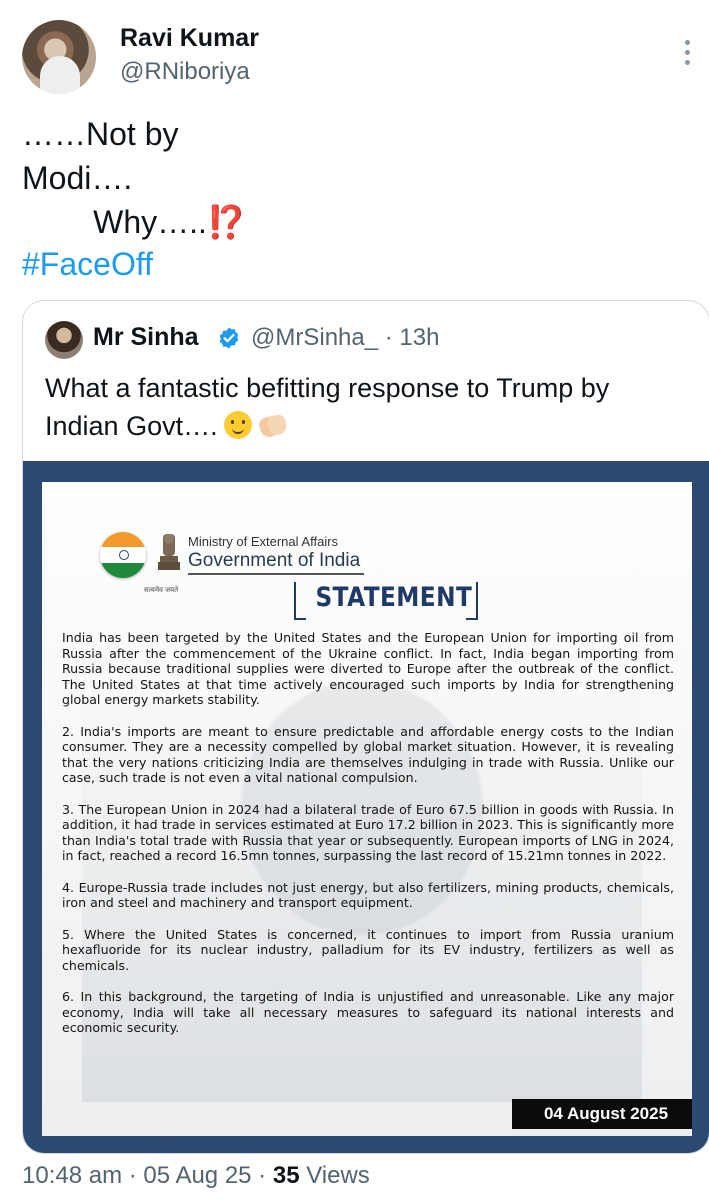 The height and width of the screenshot is (1200, 709). Describe the element at coordinates (271, 425) in the screenshot. I see `clap-emoji` at that location.